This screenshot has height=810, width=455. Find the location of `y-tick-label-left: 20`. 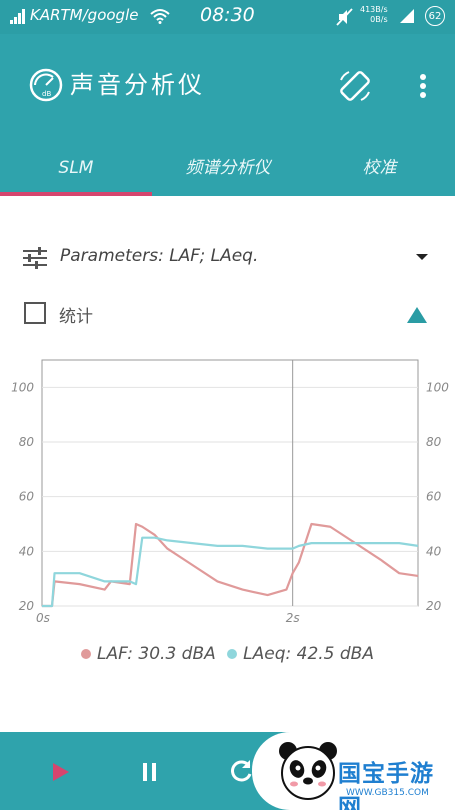

y-tick-label-left: 20 is located at coordinates (27, 606).